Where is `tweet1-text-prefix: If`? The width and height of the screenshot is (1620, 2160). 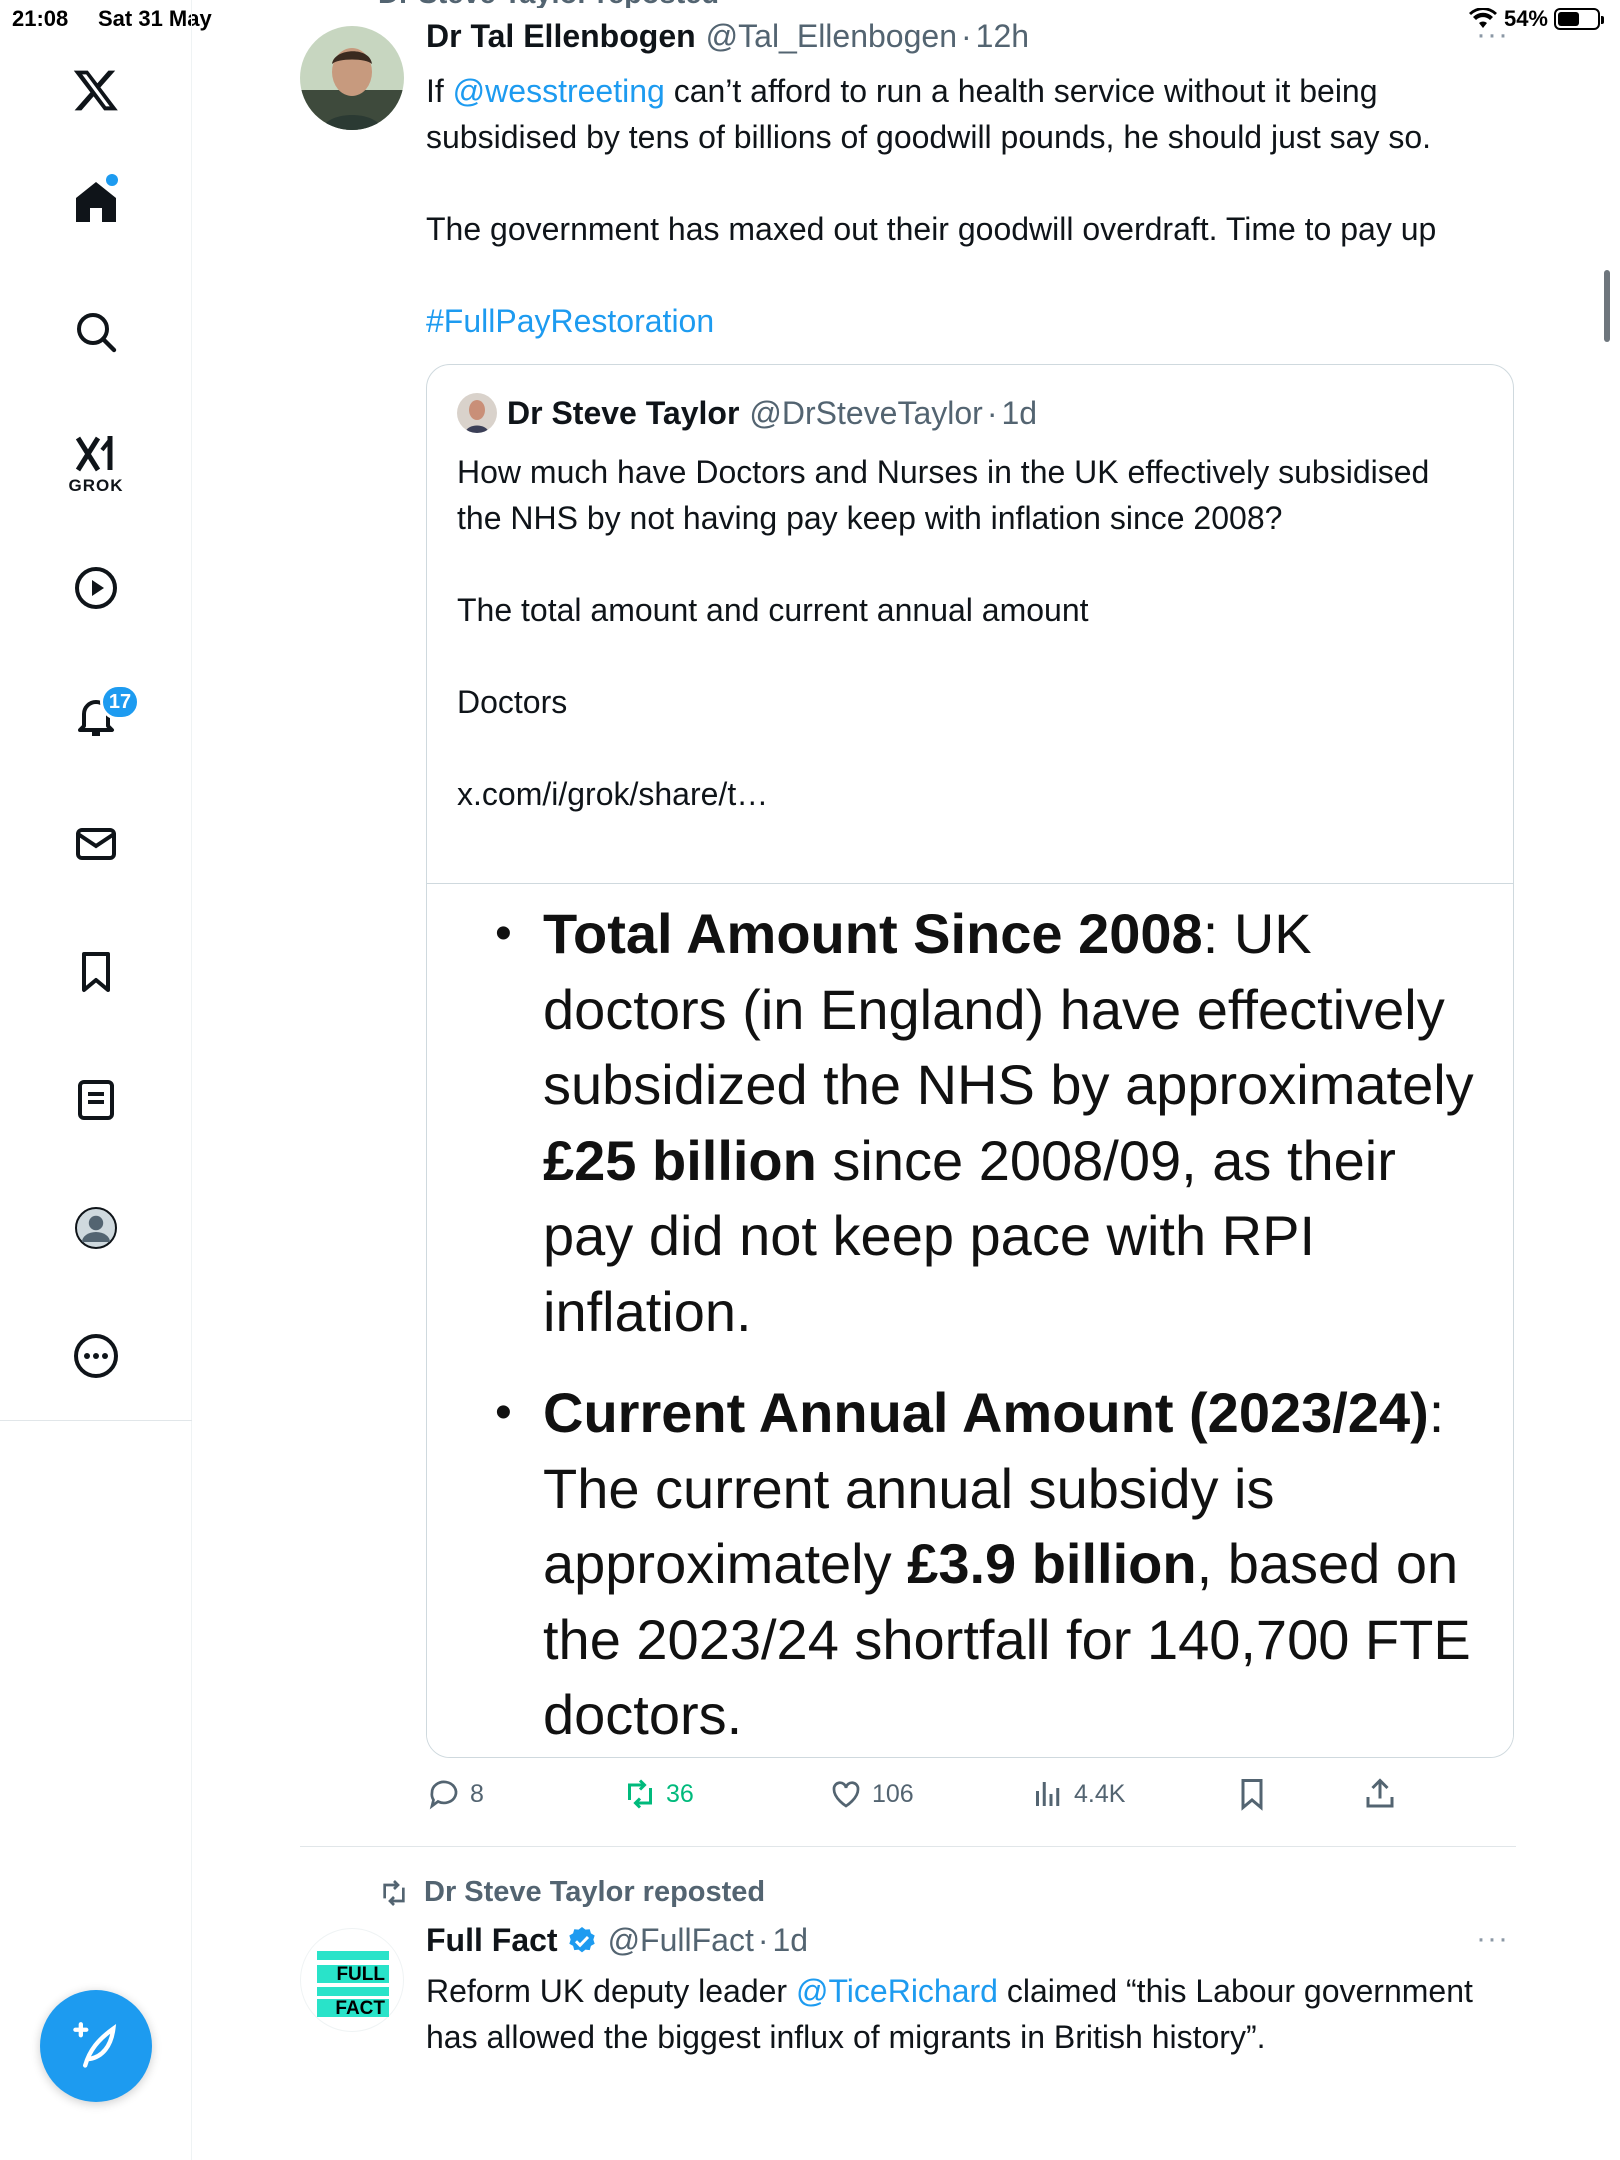
tweet1-text-prefix: If is located at coordinates (439, 91).